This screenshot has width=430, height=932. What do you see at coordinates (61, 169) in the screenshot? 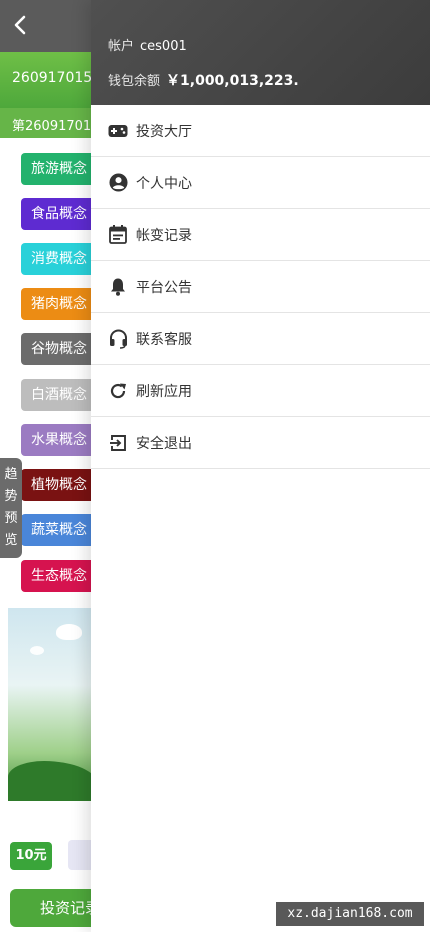
I see `category-button-tourism: 旅游概念` at bounding box center [61, 169].